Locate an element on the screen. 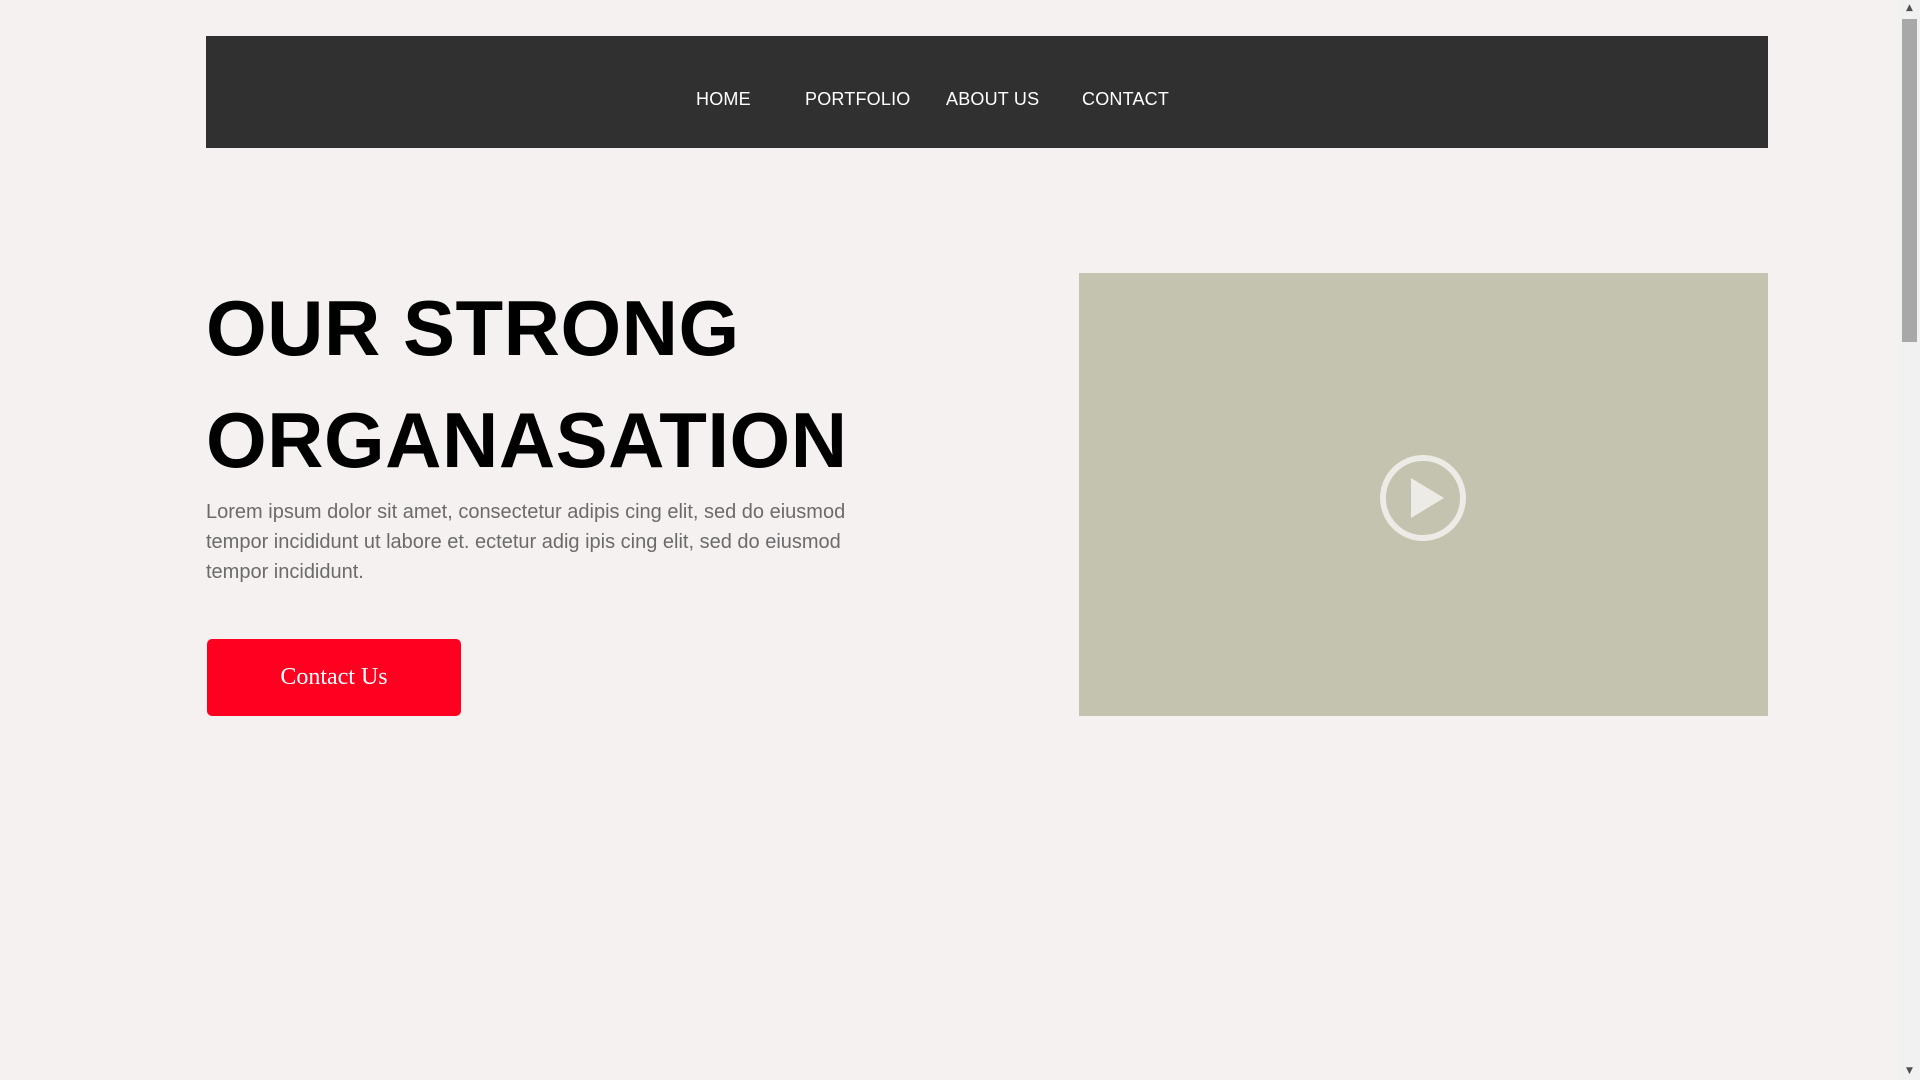  scroll-down-arrow-icon: ▼ is located at coordinates (1909, 1071).